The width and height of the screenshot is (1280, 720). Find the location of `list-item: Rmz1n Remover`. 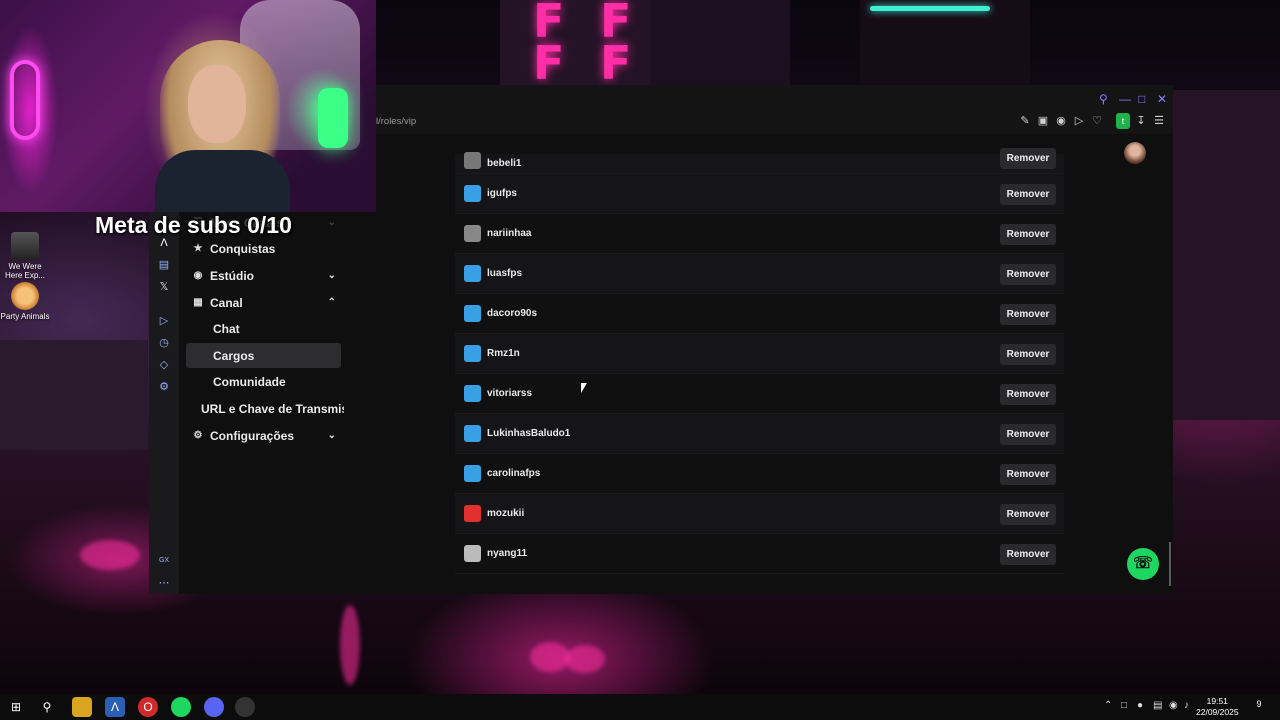

list-item: Rmz1n Remover is located at coordinates (759, 354).